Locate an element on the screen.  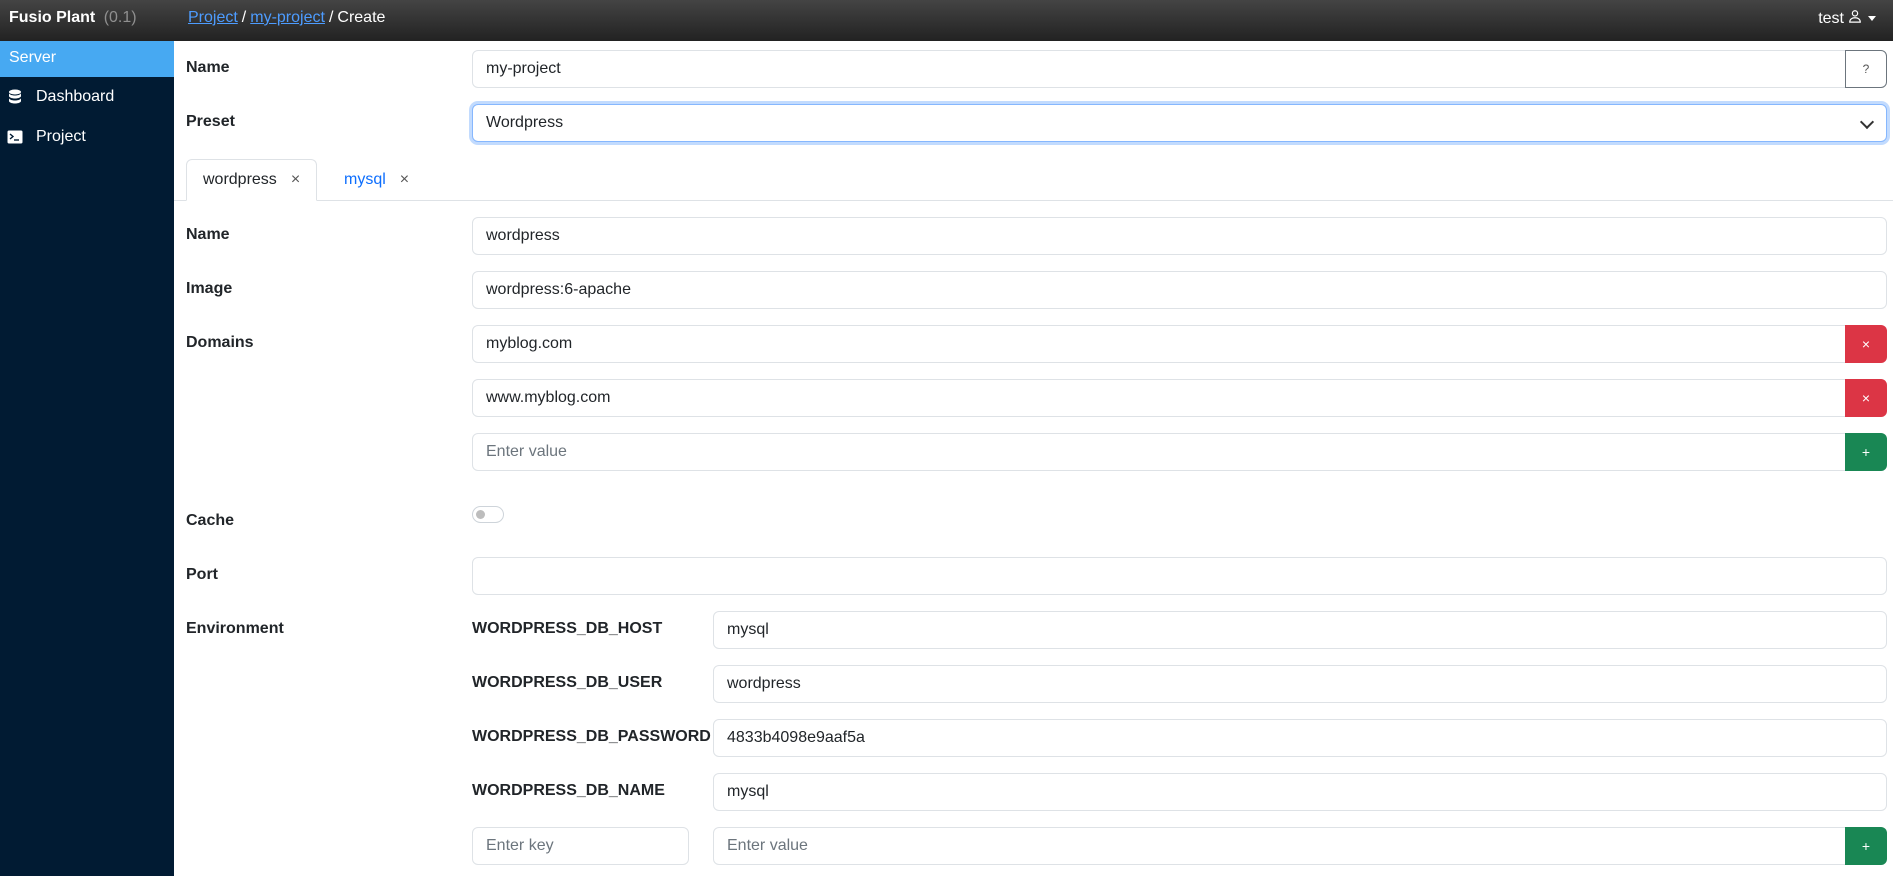
tab-label: mysql is located at coordinates (365, 179).